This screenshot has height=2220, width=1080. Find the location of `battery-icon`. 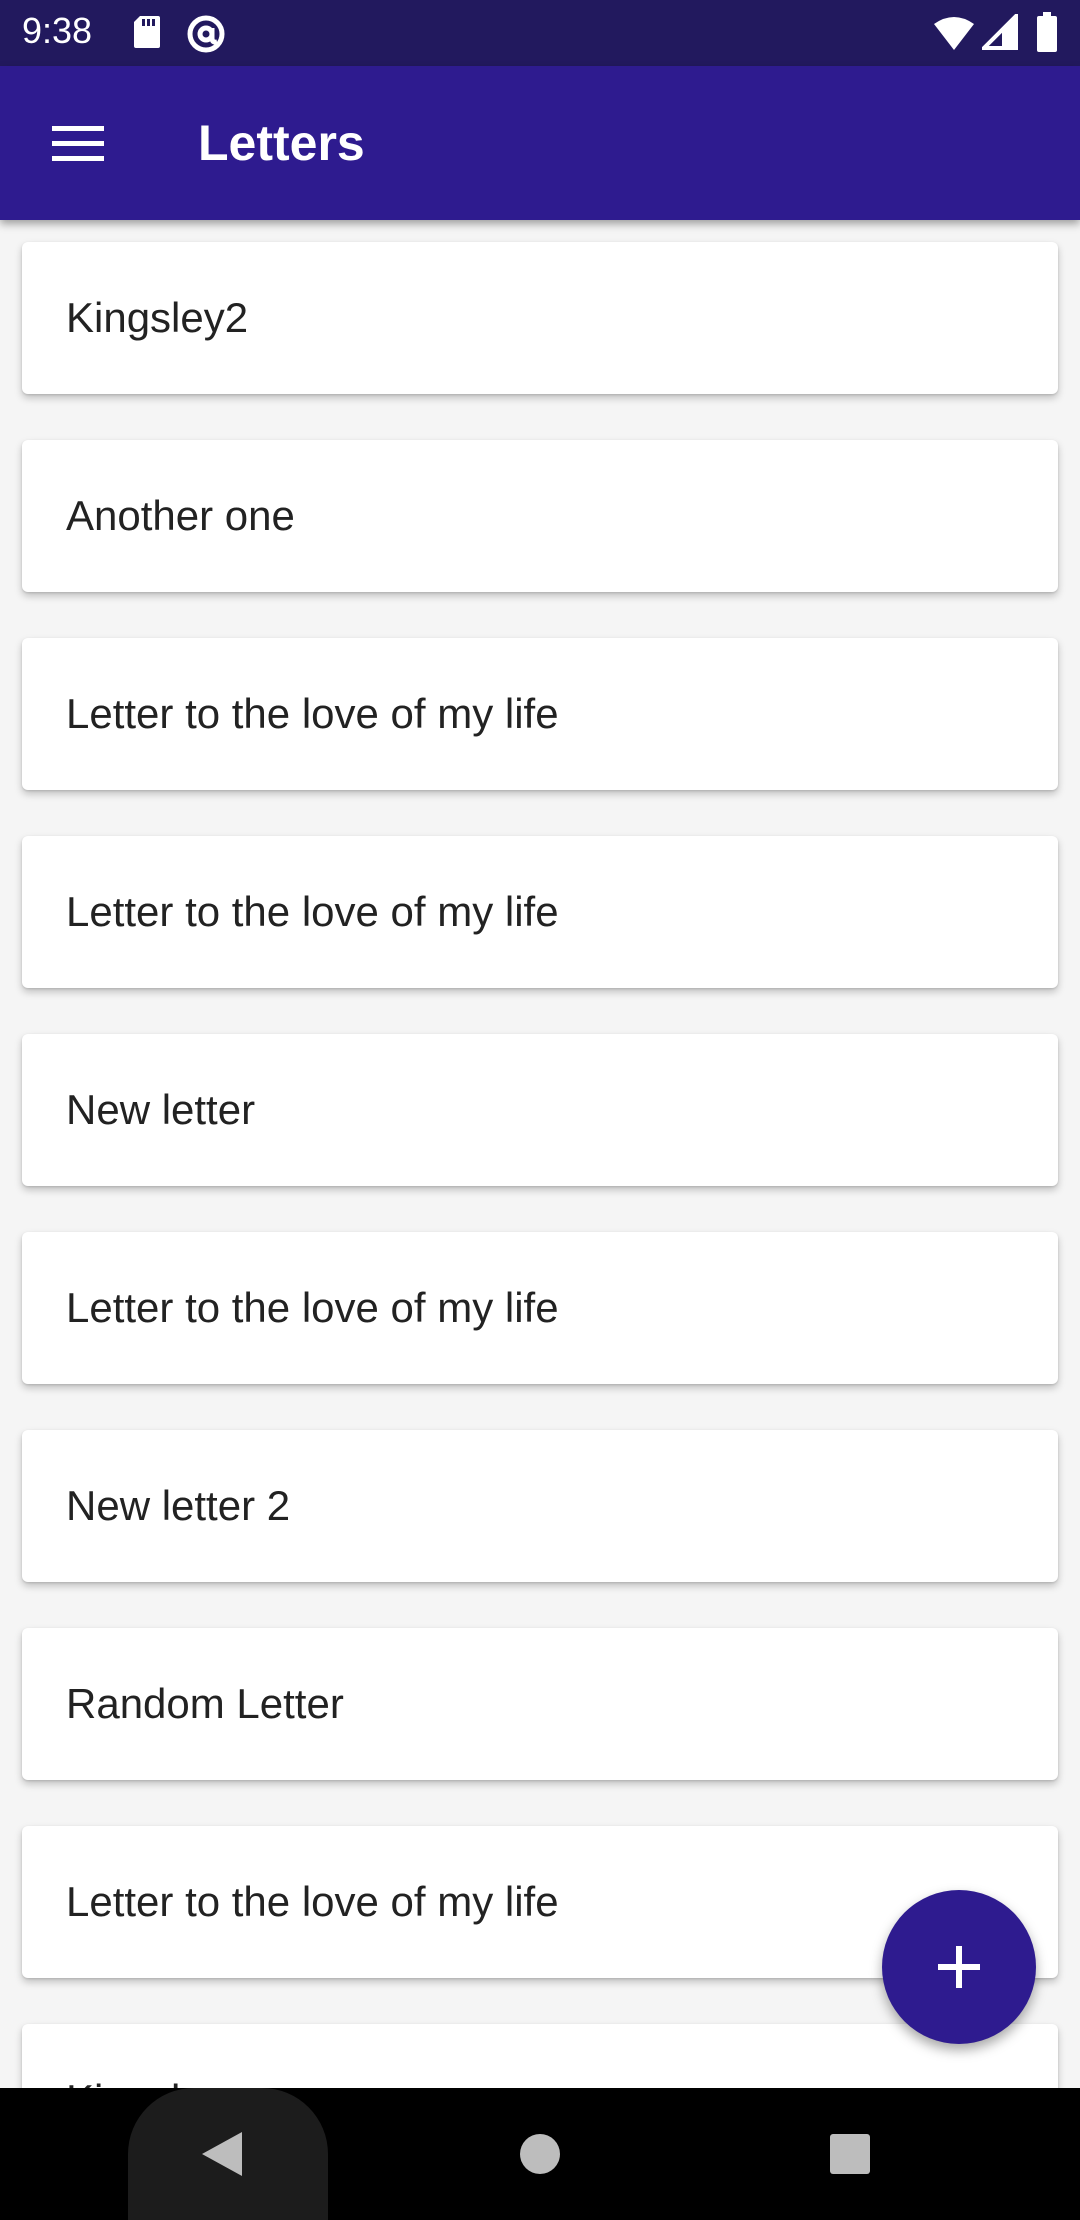

battery-icon is located at coordinates (1047, 34).